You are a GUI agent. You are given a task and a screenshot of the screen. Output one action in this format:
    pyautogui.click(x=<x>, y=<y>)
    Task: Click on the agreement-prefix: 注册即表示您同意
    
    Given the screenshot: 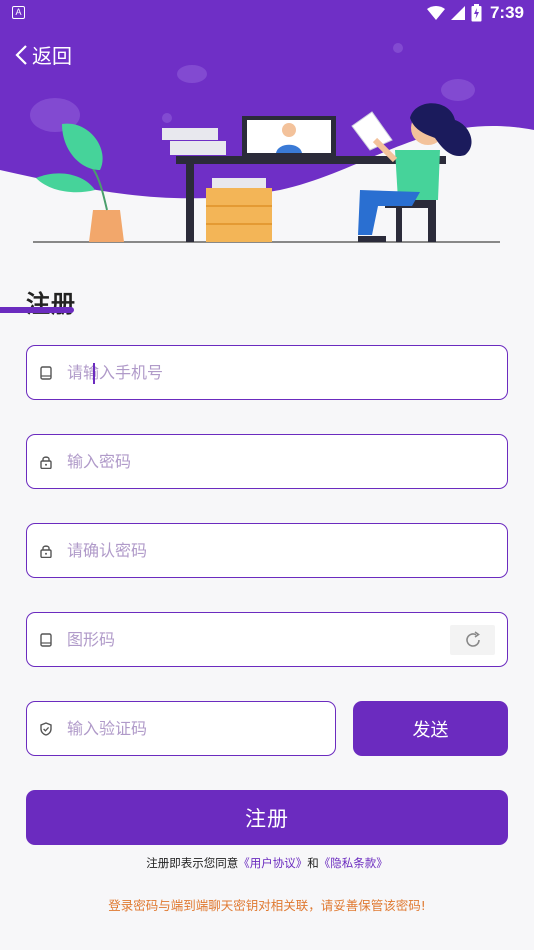 What is the action you would take?
    pyautogui.click(x=192, y=863)
    